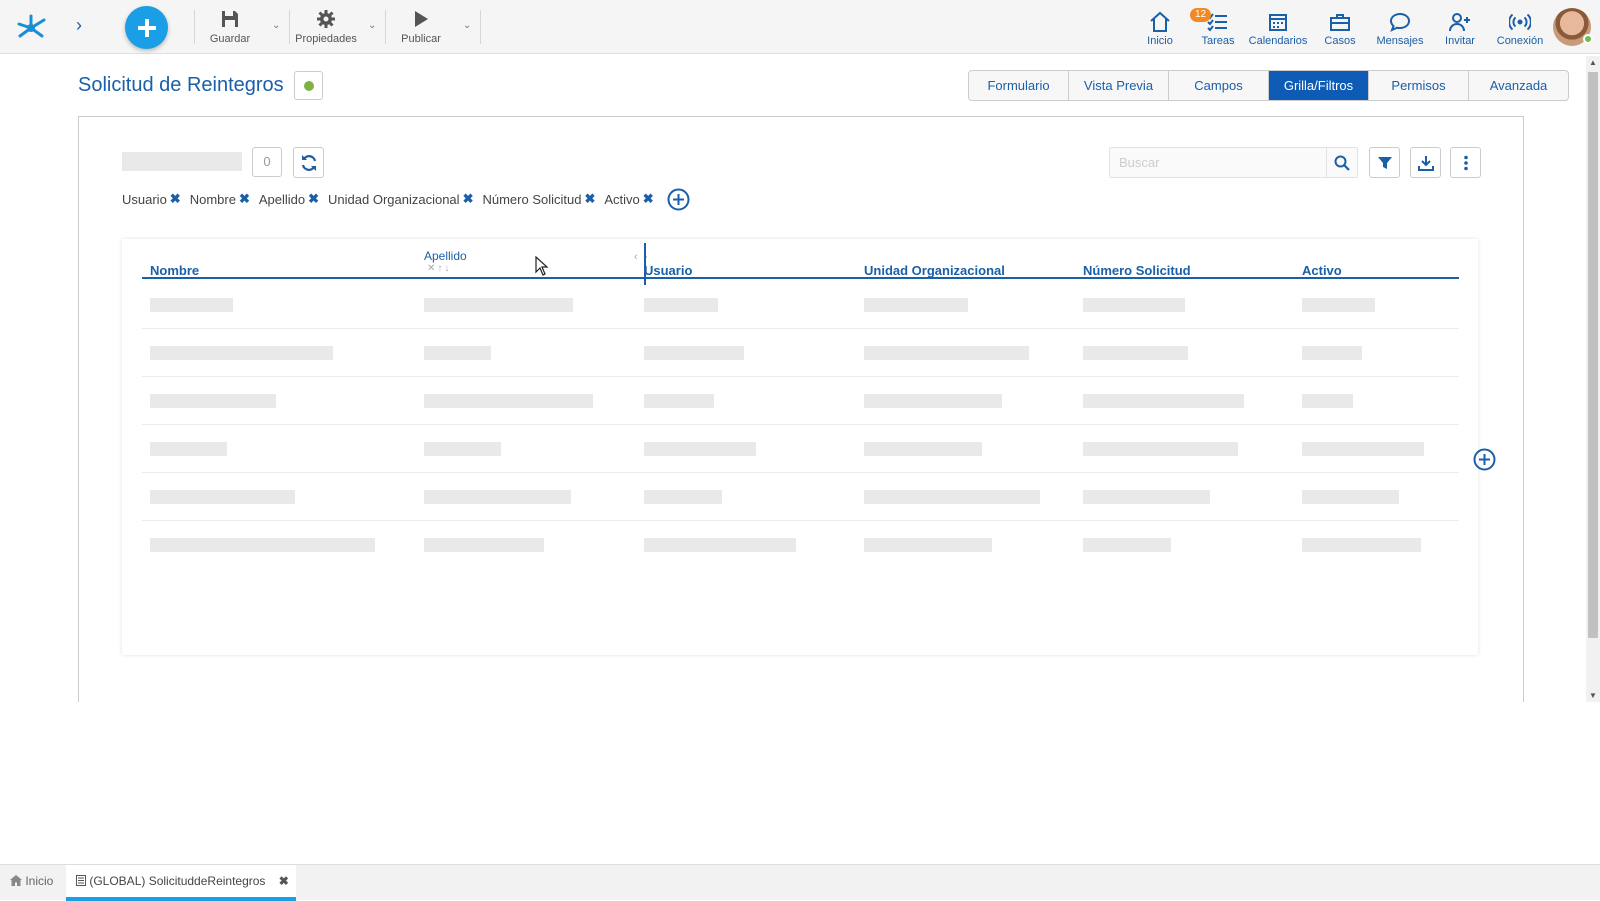  Describe the element at coordinates (326, 39) in the screenshot. I see `properties-label: Propiedades` at that location.